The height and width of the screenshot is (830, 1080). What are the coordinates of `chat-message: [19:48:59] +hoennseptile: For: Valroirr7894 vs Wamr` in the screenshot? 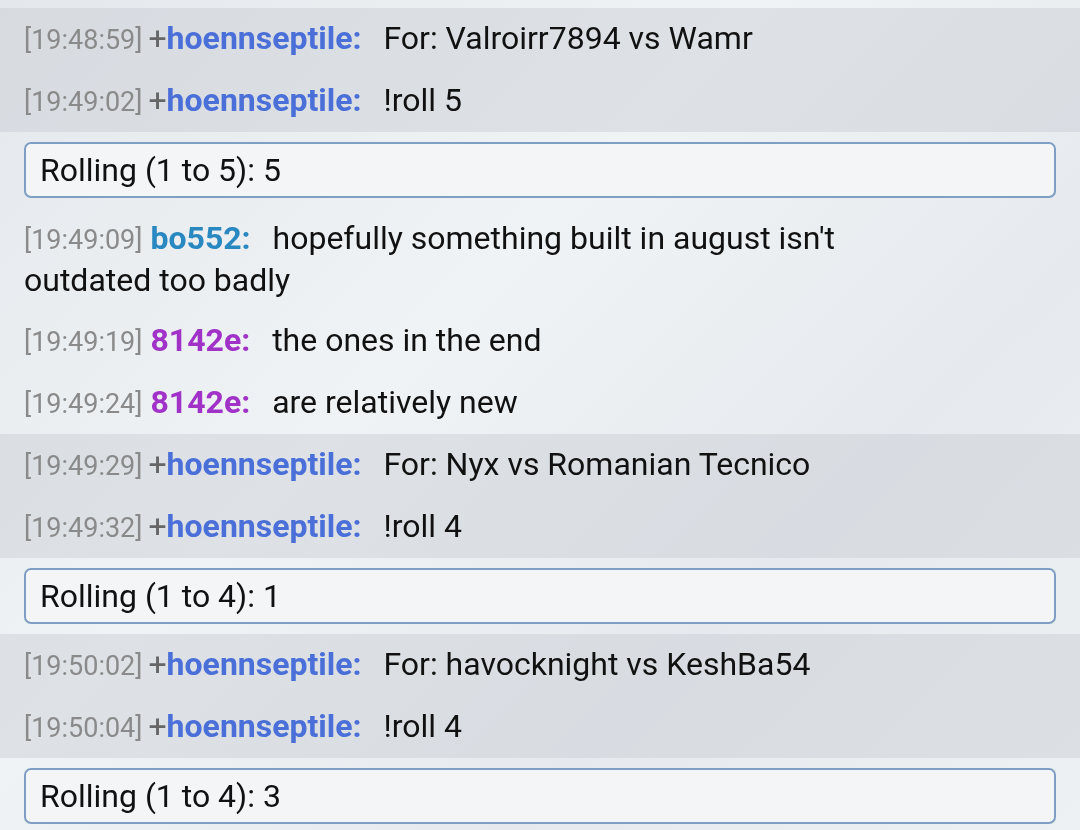 It's located at (540, 39).